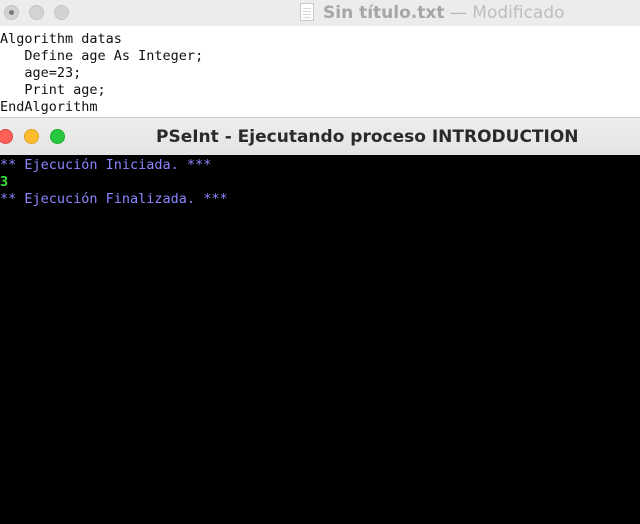 Image resolution: width=640 pixels, height=524 pixels. I want to click on code-line: Algorithm datas, so click(61, 39).